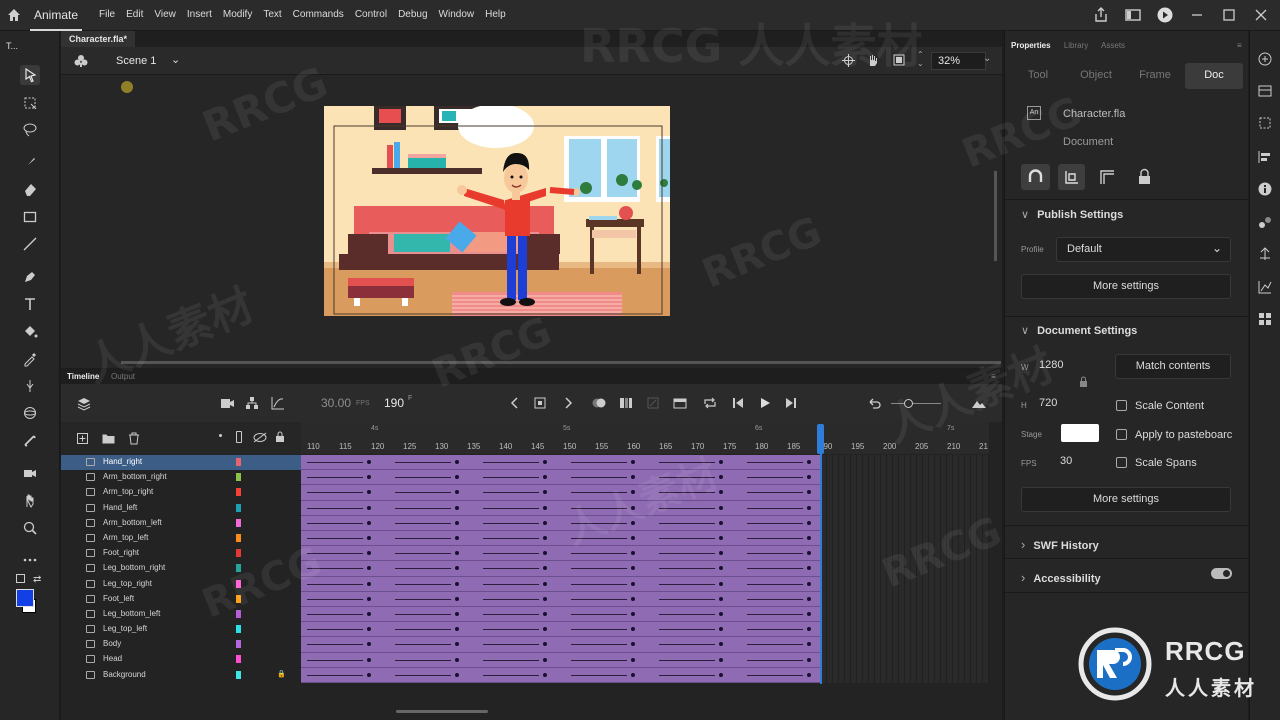  What do you see at coordinates (122, 461) in the screenshot?
I see `layer-name: Hand_right` at bounding box center [122, 461].